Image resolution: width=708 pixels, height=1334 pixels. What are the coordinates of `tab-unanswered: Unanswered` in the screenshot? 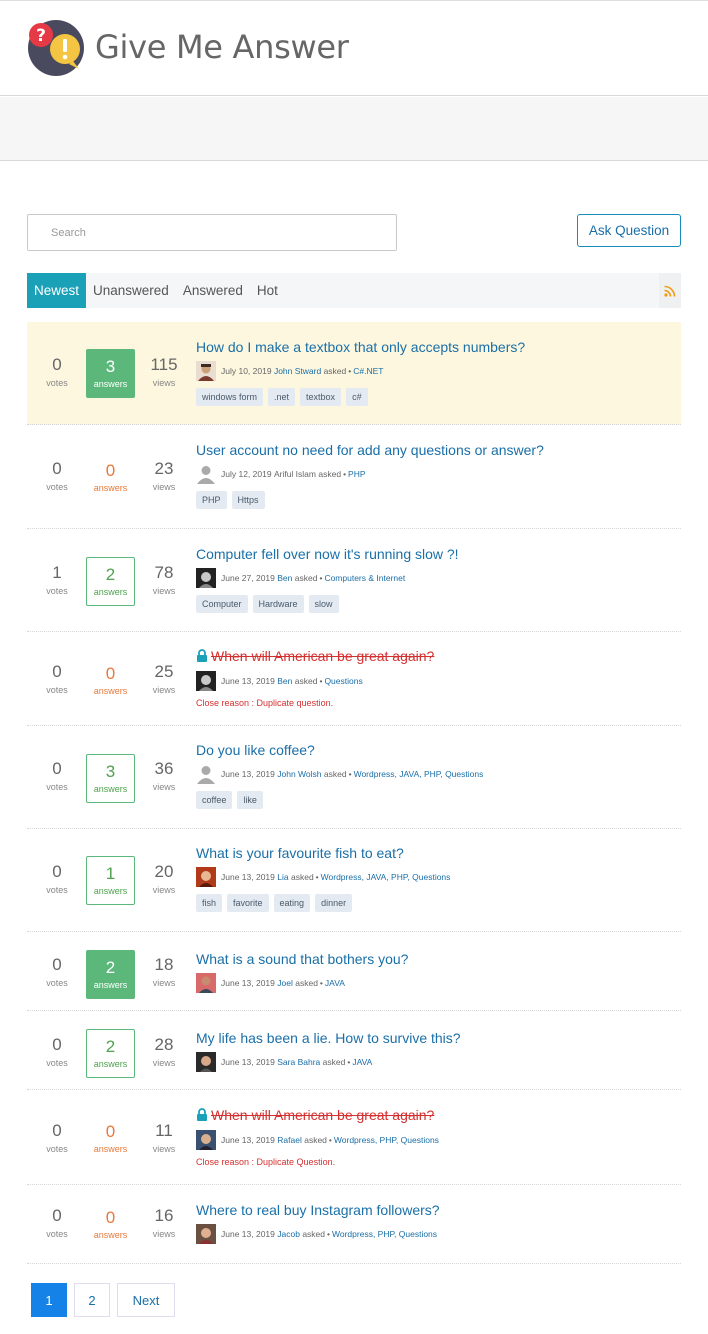 It's located at (131, 290).